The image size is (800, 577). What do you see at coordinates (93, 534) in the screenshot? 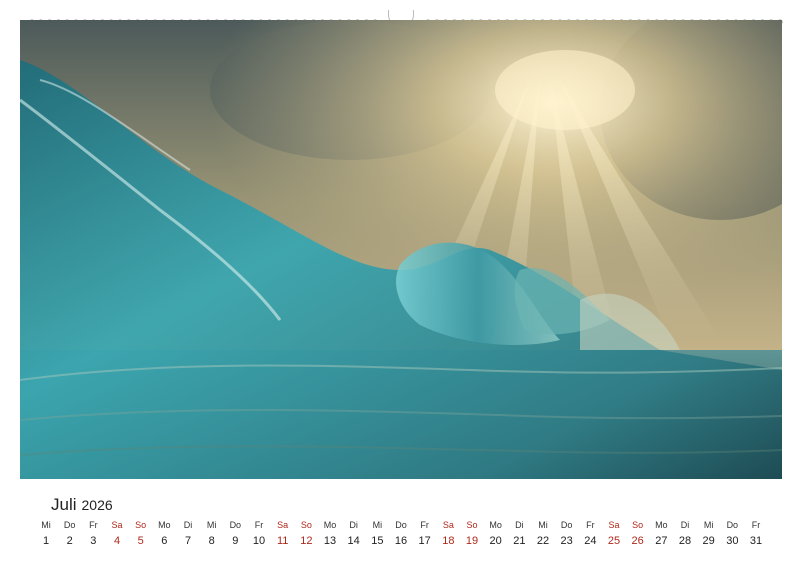
I see `day-cell: Fr 3` at bounding box center [93, 534].